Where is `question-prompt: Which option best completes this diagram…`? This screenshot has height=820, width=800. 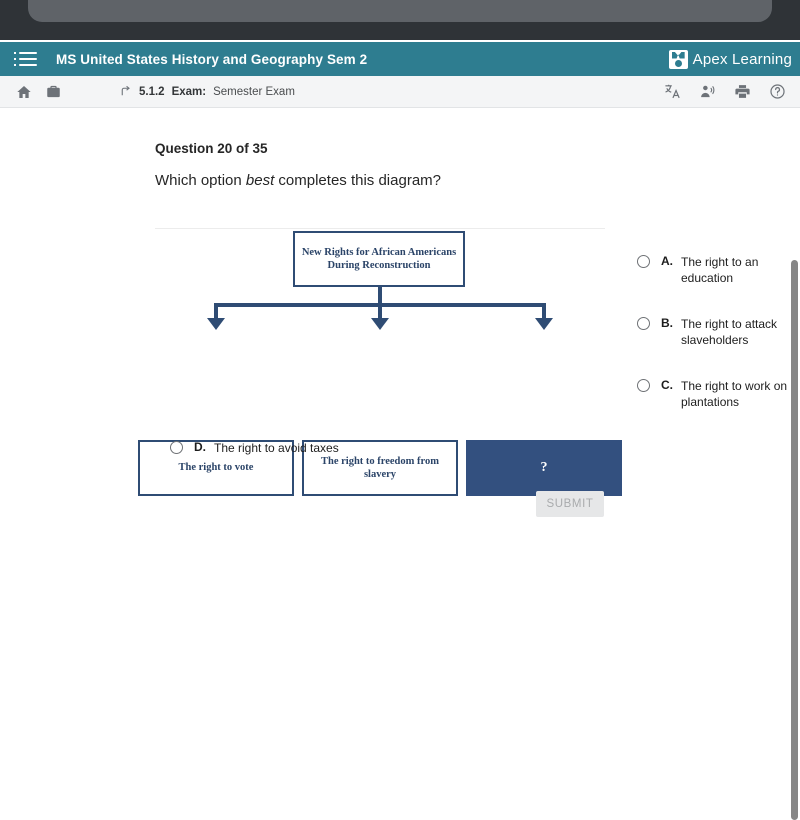
question-prompt: Which option best completes this diagram… is located at coordinates (298, 180).